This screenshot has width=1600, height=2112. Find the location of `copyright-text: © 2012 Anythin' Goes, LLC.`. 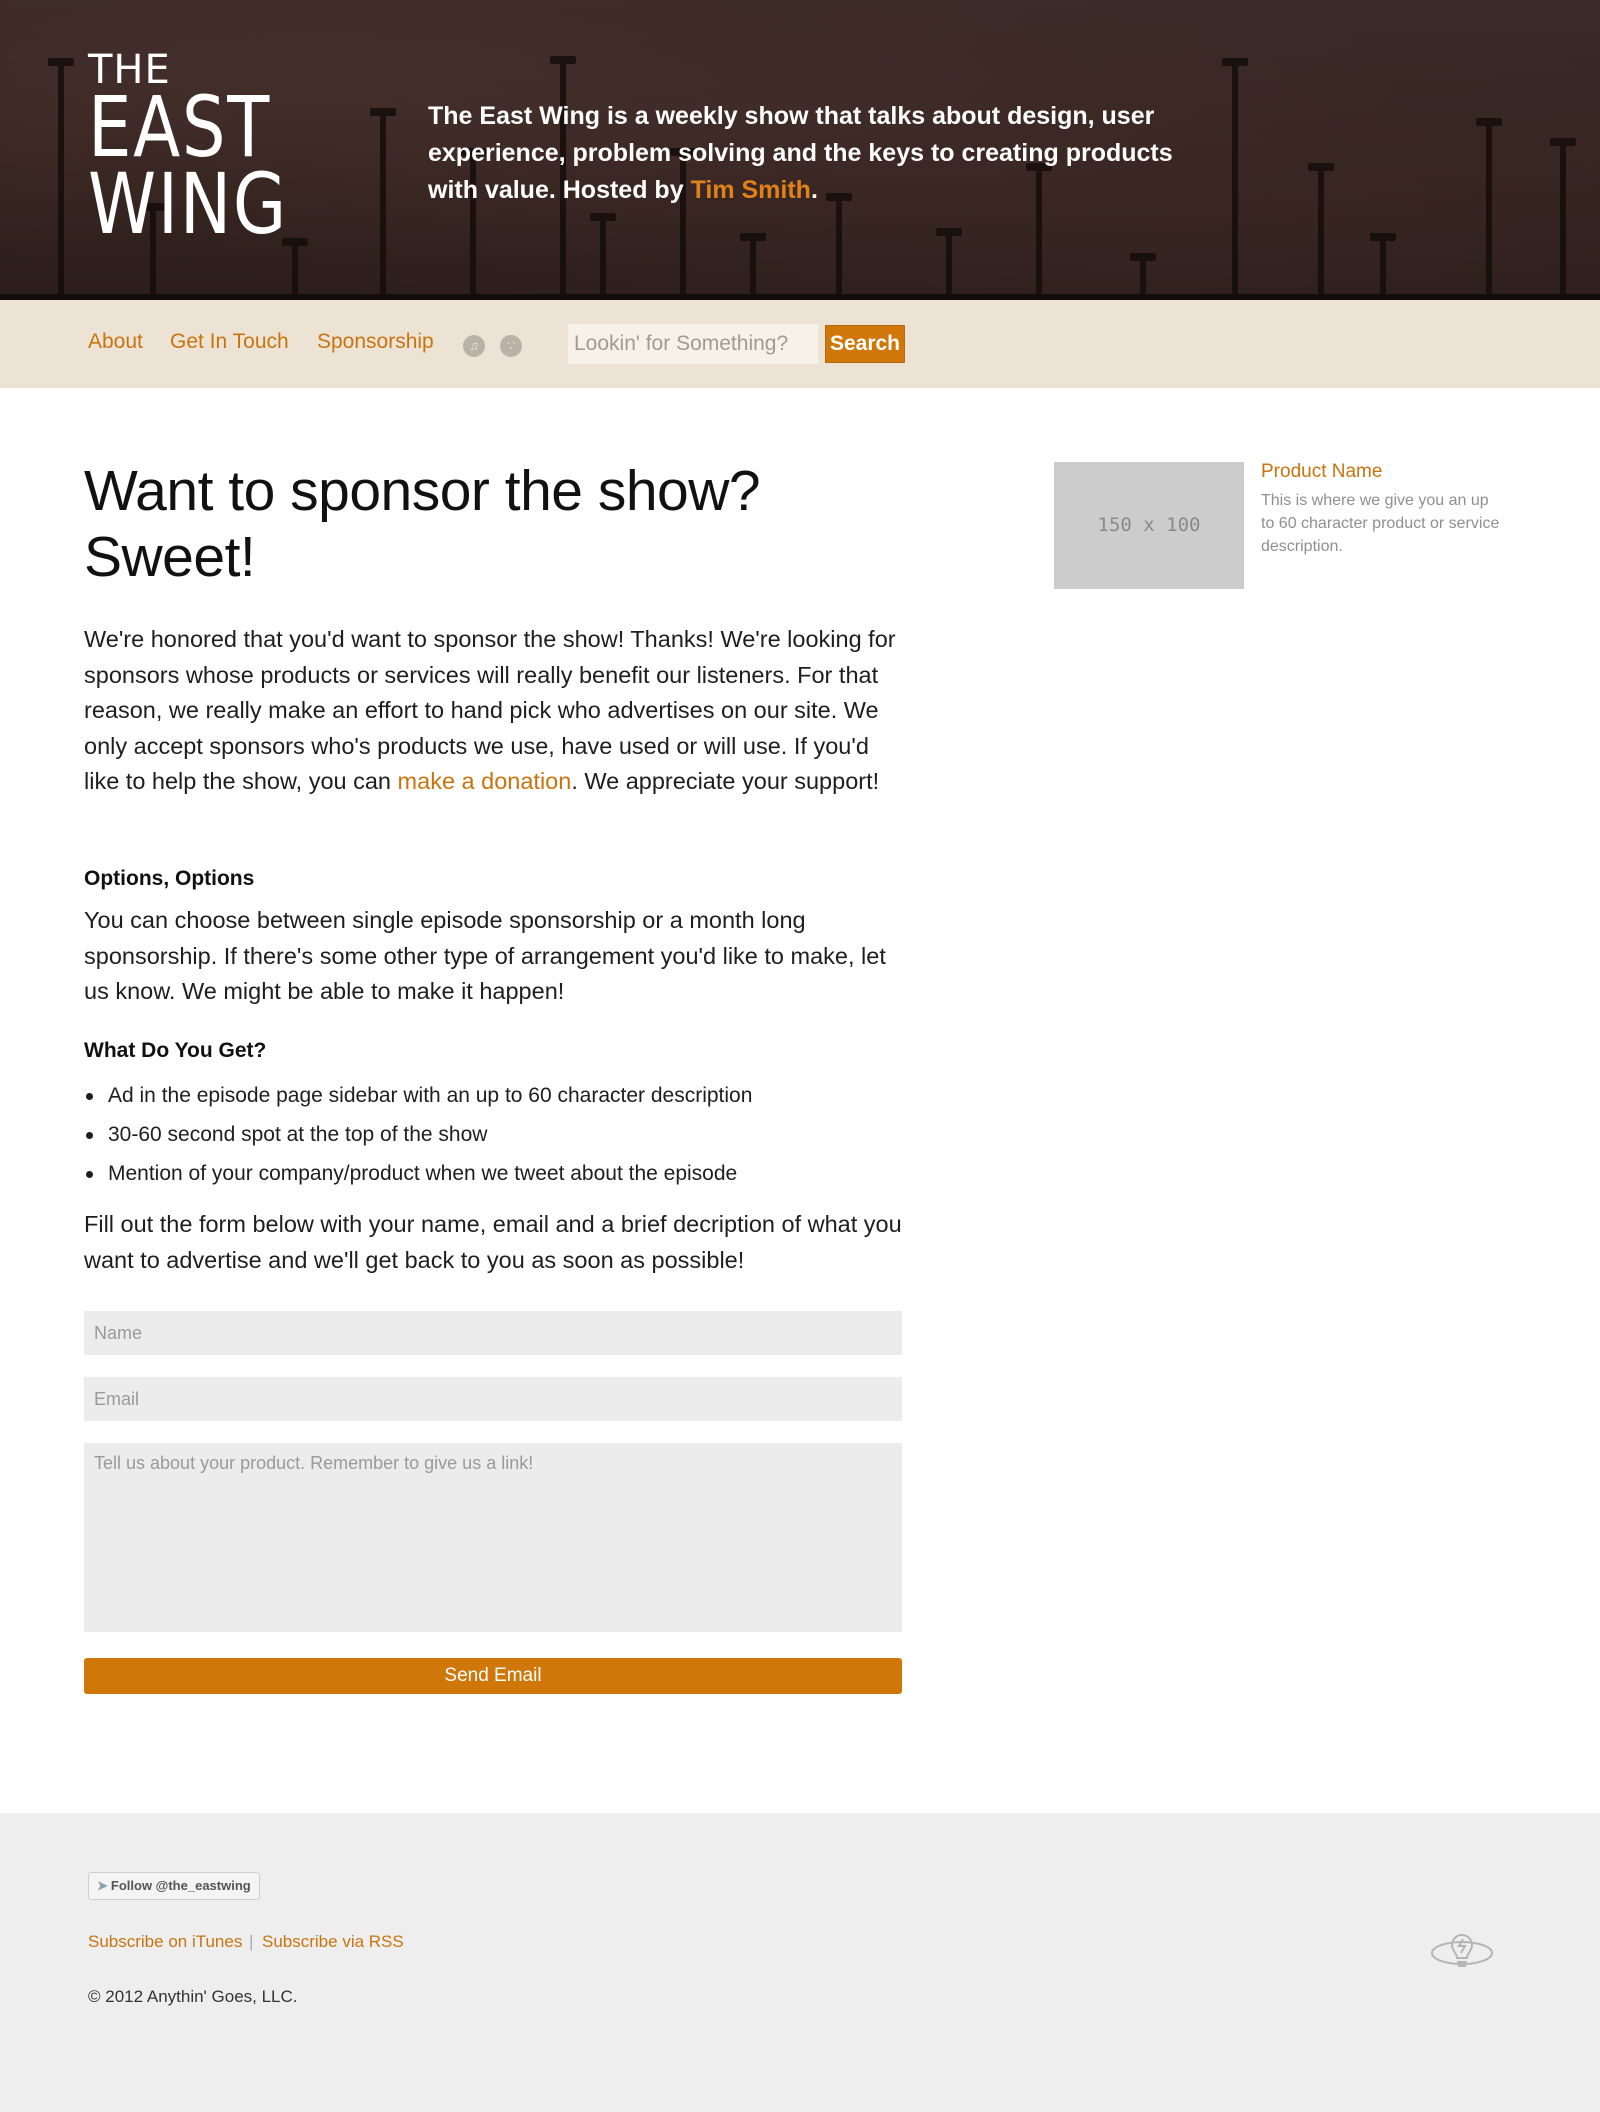

copyright-text: © 2012 Anythin' Goes, LLC. is located at coordinates (193, 1996).